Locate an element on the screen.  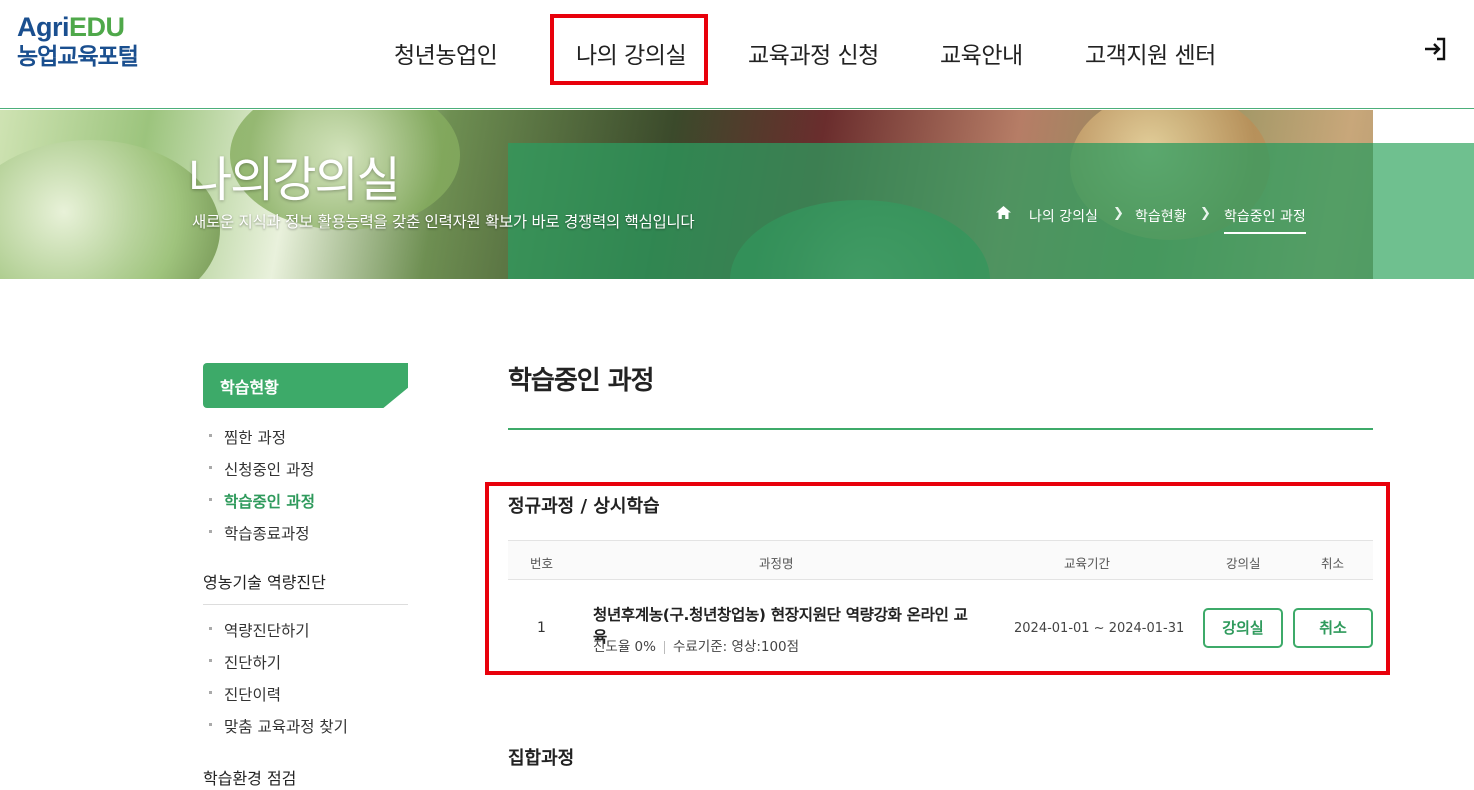
sidebar-item-completed: 학습종료과정 is located at coordinates (267, 533).